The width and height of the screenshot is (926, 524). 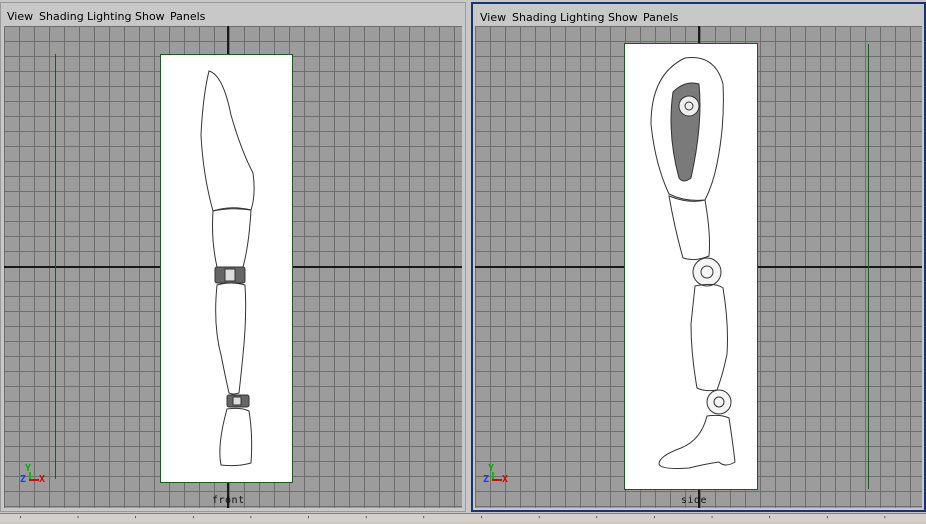 I want to click on side-panel-menubar: View Shading Lighting Show Panels, so click(x=698, y=15).